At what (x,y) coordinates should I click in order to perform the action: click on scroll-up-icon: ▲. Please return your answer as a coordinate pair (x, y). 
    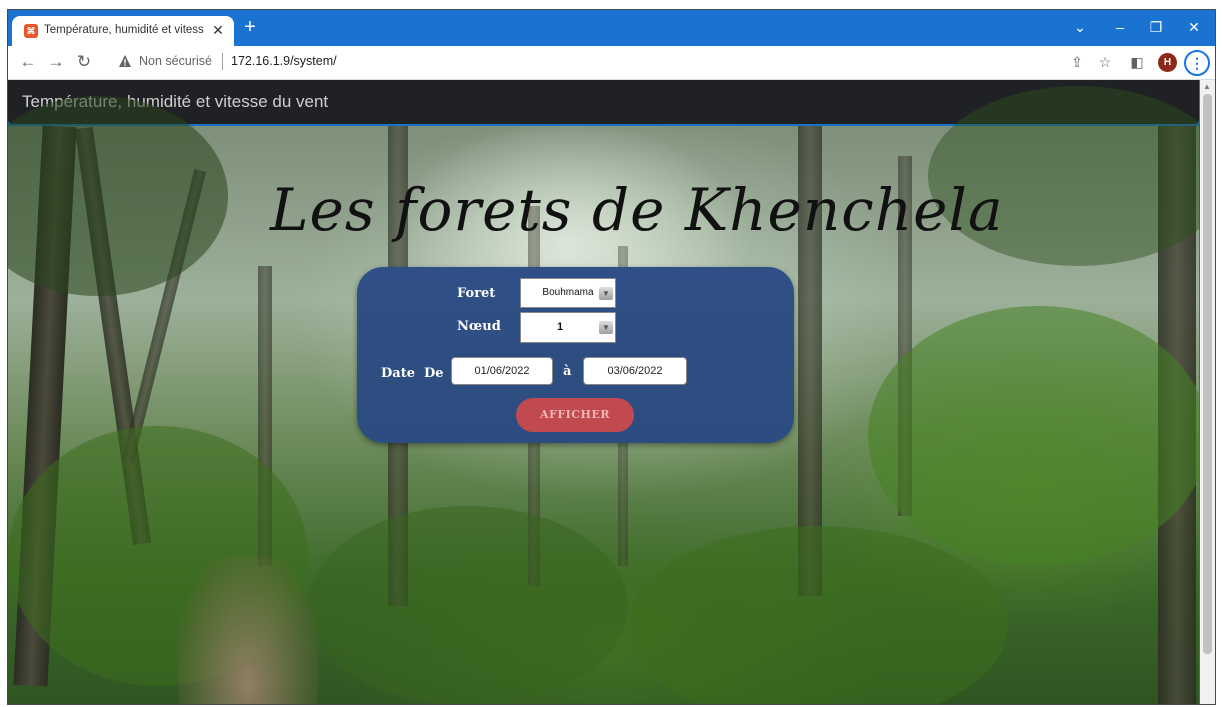
    Looking at the image, I should click on (1207, 86).